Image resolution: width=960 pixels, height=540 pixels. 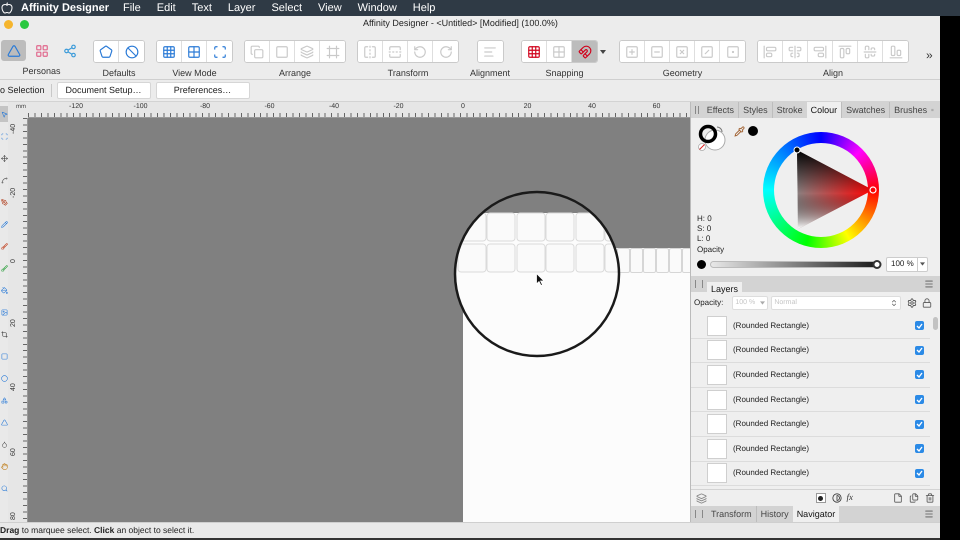 What do you see at coordinates (712, 138) in the screenshot?
I see `stroke-fill-swatch-icon` at bounding box center [712, 138].